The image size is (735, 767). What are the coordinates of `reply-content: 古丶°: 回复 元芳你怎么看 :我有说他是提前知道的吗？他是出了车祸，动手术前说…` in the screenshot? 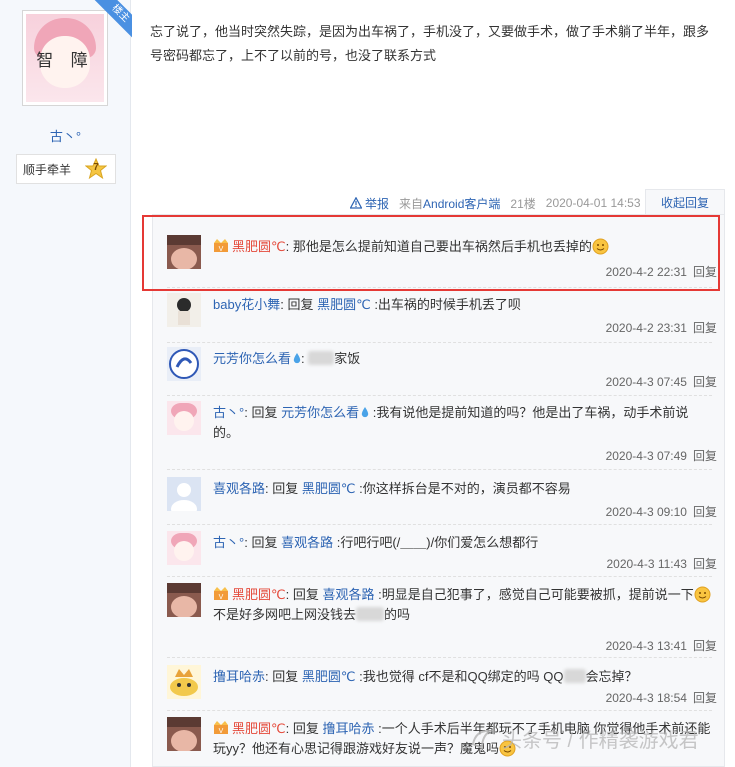 It's located at (451, 422).